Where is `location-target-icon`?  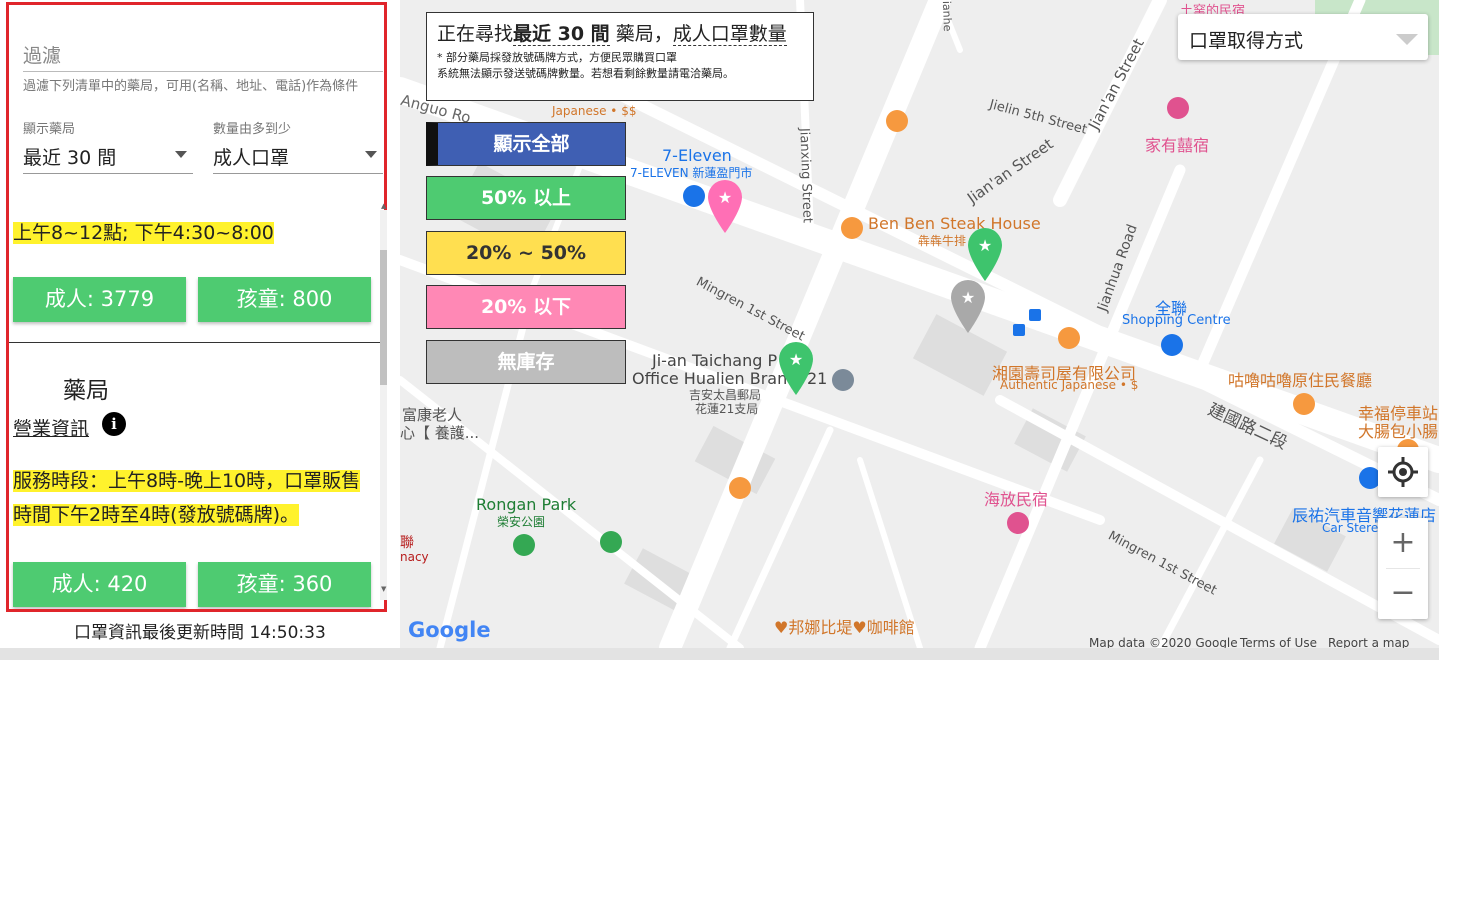
location-target-icon is located at coordinates (1403, 472).